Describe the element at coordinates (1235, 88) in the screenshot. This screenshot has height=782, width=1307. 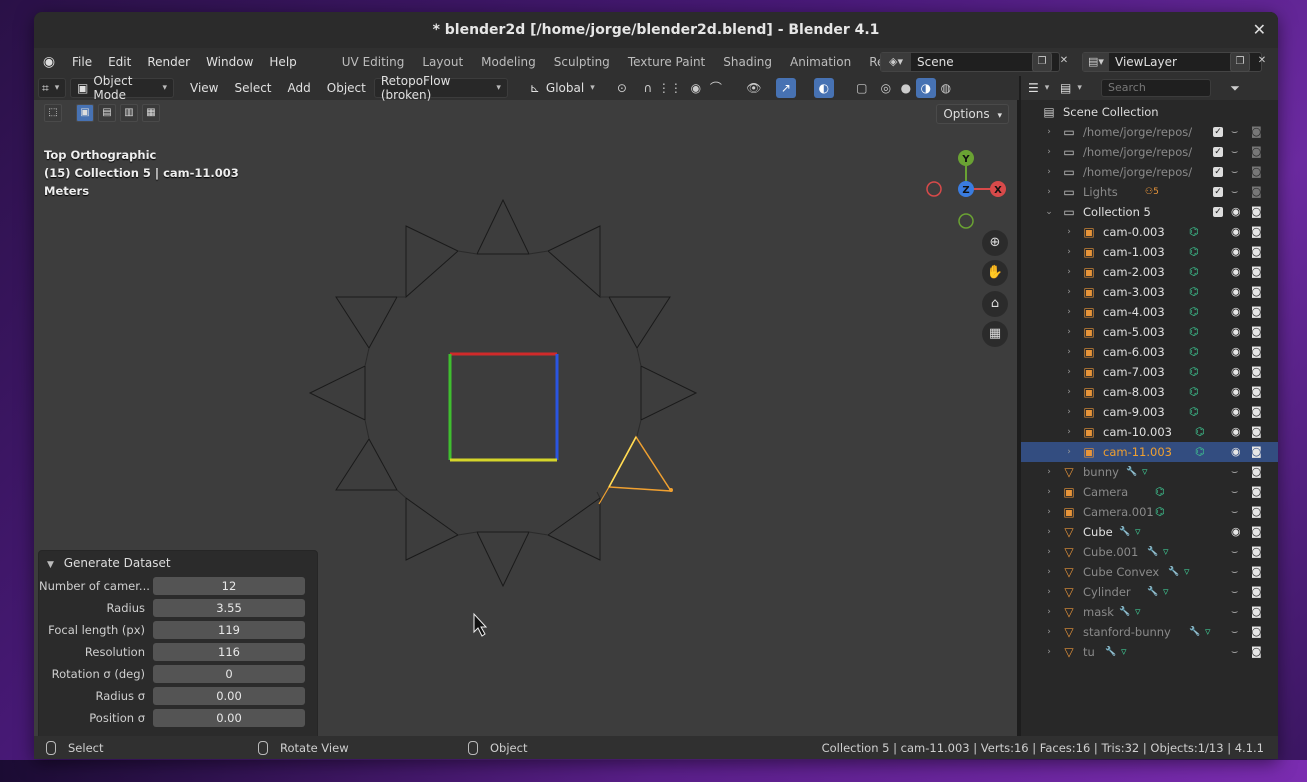
I see `filter-icon: ⏷` at that location.